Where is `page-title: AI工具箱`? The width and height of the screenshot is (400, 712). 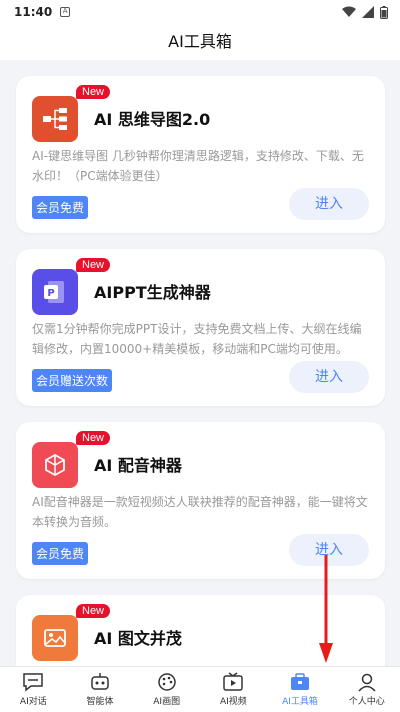 page-title: AI工具箱 is located at coordinates (200, 42).